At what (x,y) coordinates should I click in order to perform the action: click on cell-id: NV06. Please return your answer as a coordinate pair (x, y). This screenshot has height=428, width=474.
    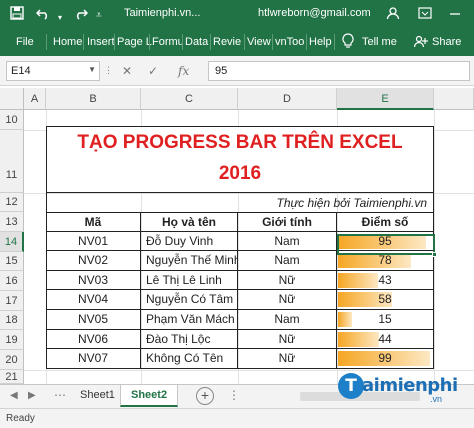
    Looking at the image, I should click on (93, 339).